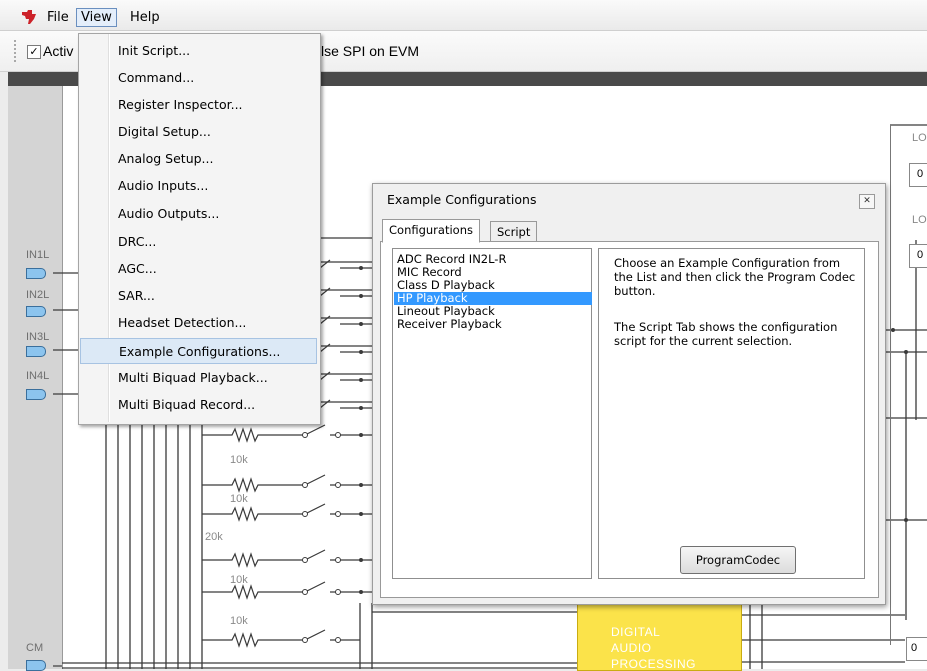 This screenshot has width=927, height=671. I want to click on pin-label-in1l: IN1L, so click(38, 255).